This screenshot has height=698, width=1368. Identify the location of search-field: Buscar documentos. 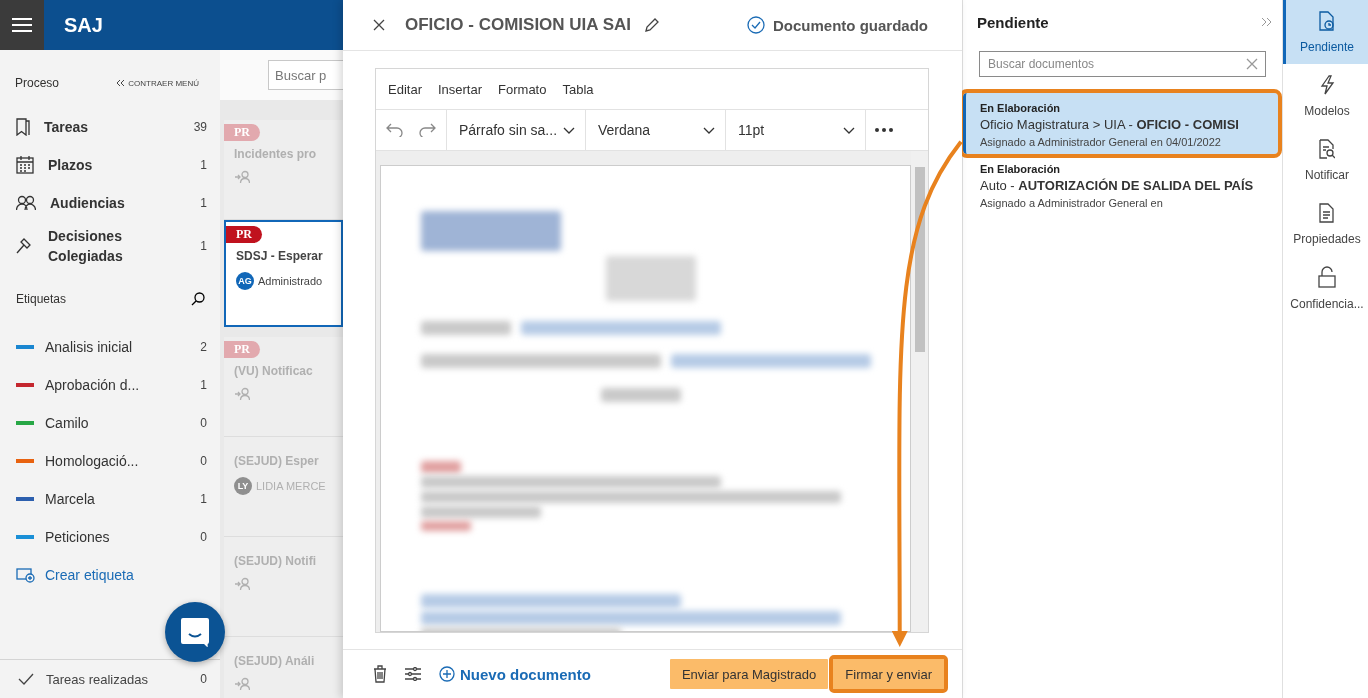
(1122, 64).